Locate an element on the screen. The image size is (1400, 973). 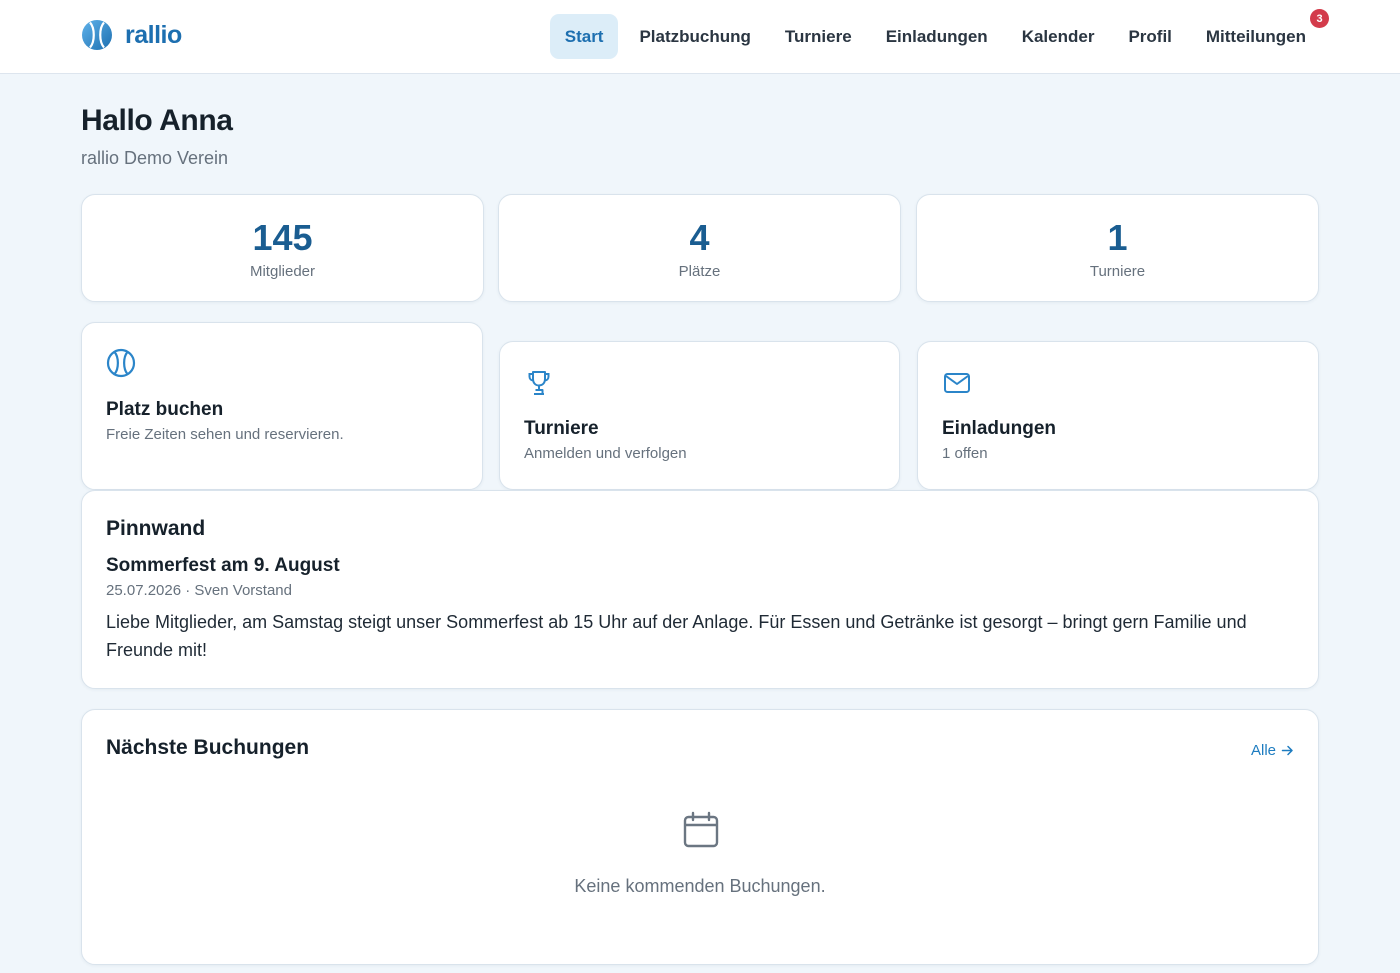
nav-label: Start is located at coordinates (584, 36).